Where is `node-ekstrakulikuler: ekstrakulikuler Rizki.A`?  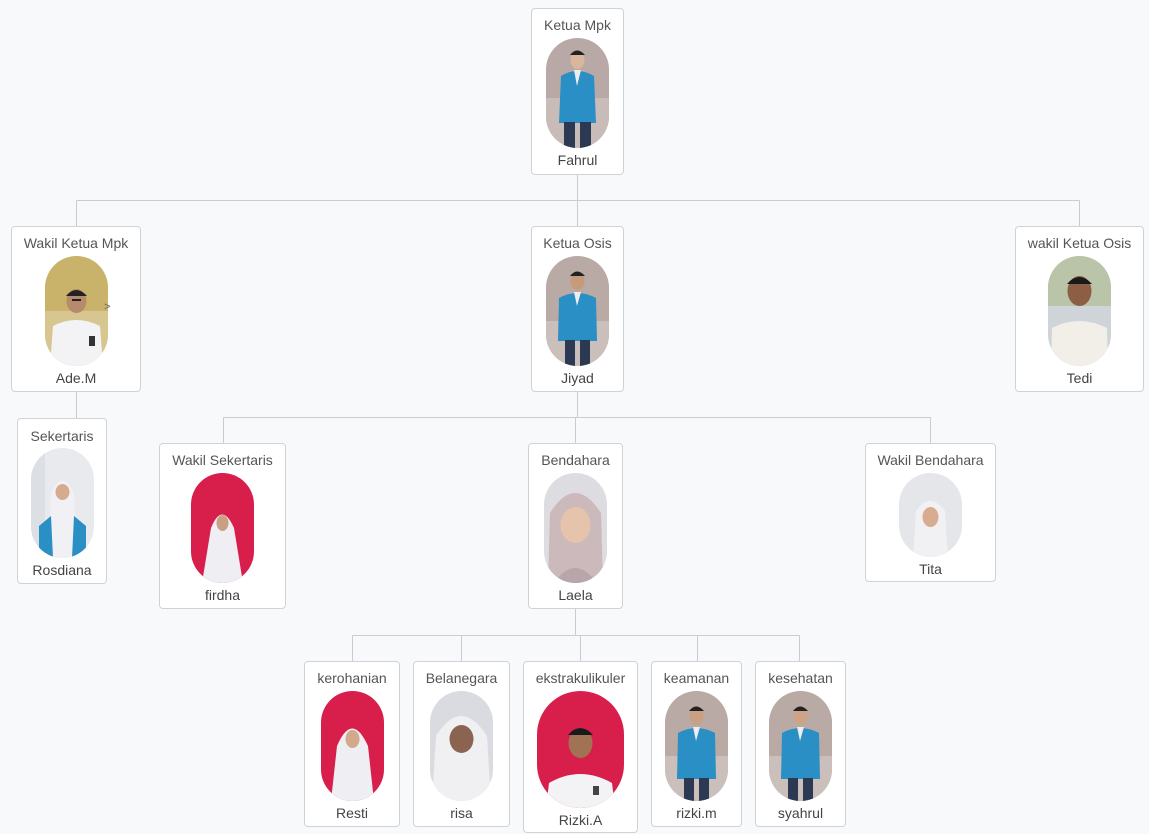
node-ekstrakulikuler: ekstrakulikuler Rizki.A is located at coordinates (580, 747).